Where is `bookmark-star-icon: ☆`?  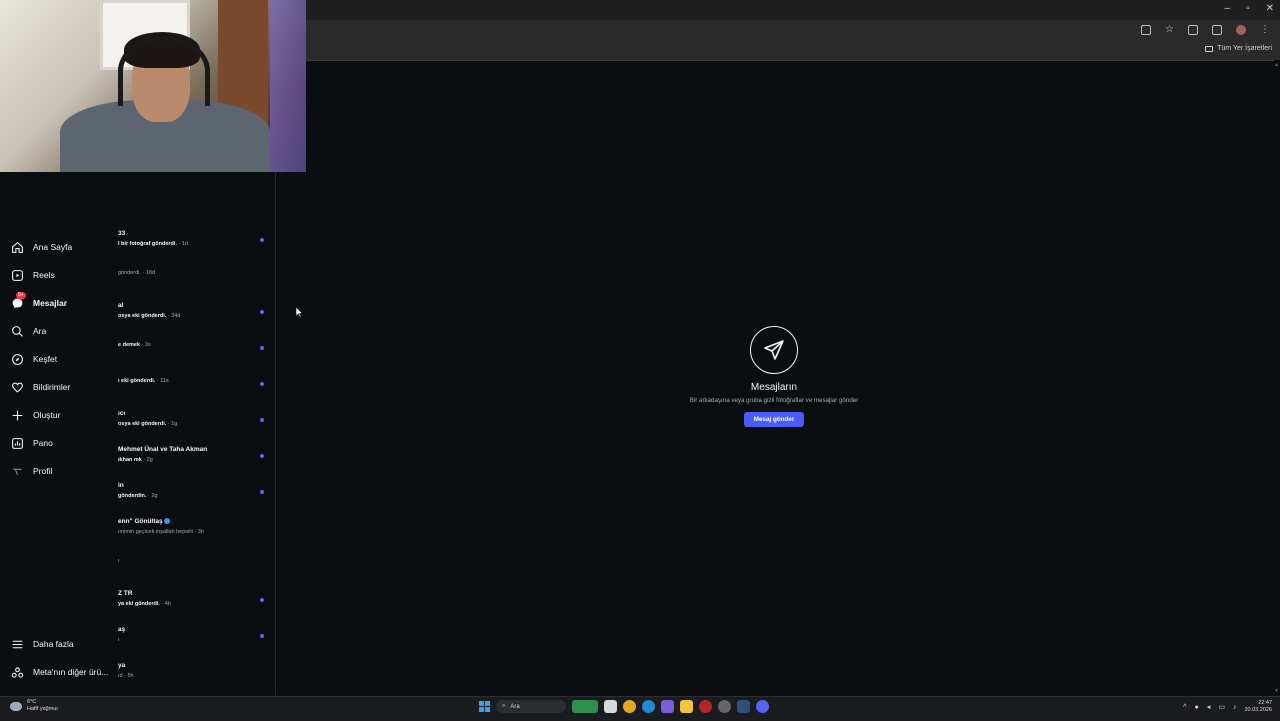
bookmark-star-icon: ☆ is located at coordinates (1169, 30).